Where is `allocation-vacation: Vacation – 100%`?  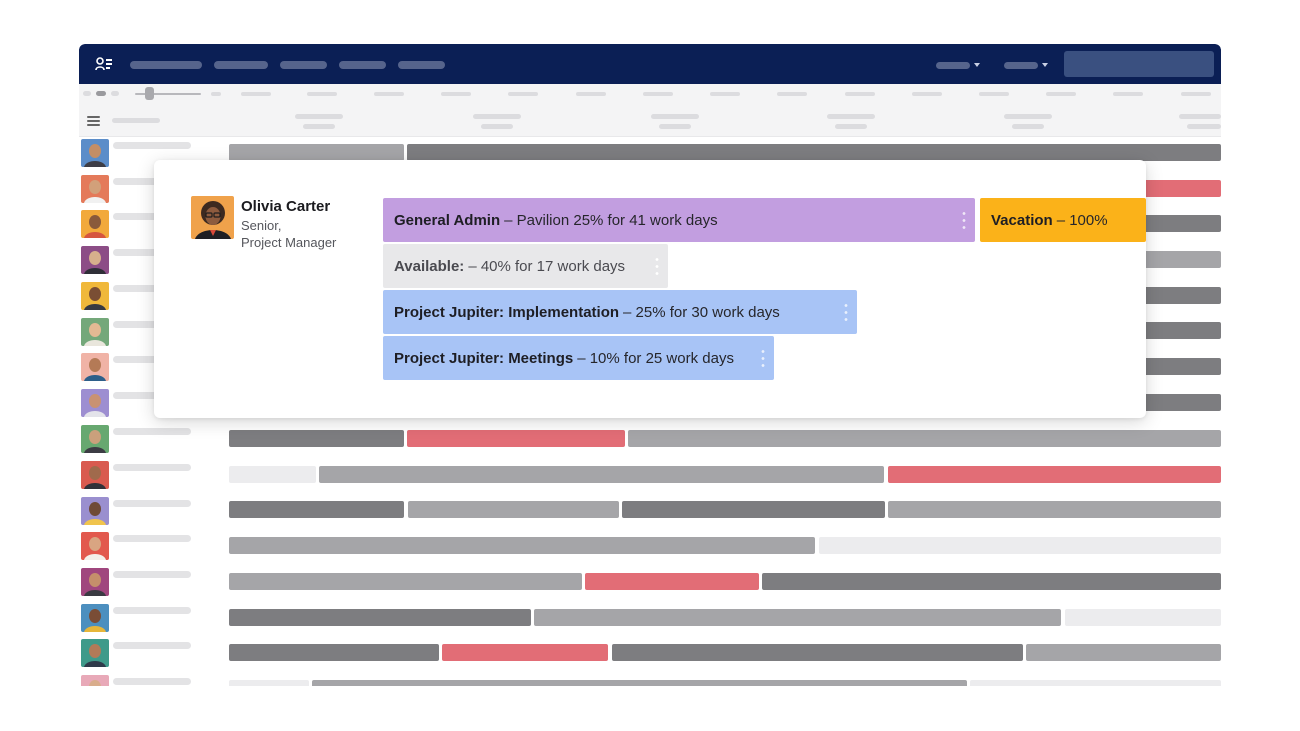 allocation-vacation: Vacation – 100% is located at coordinates (1063, 220).